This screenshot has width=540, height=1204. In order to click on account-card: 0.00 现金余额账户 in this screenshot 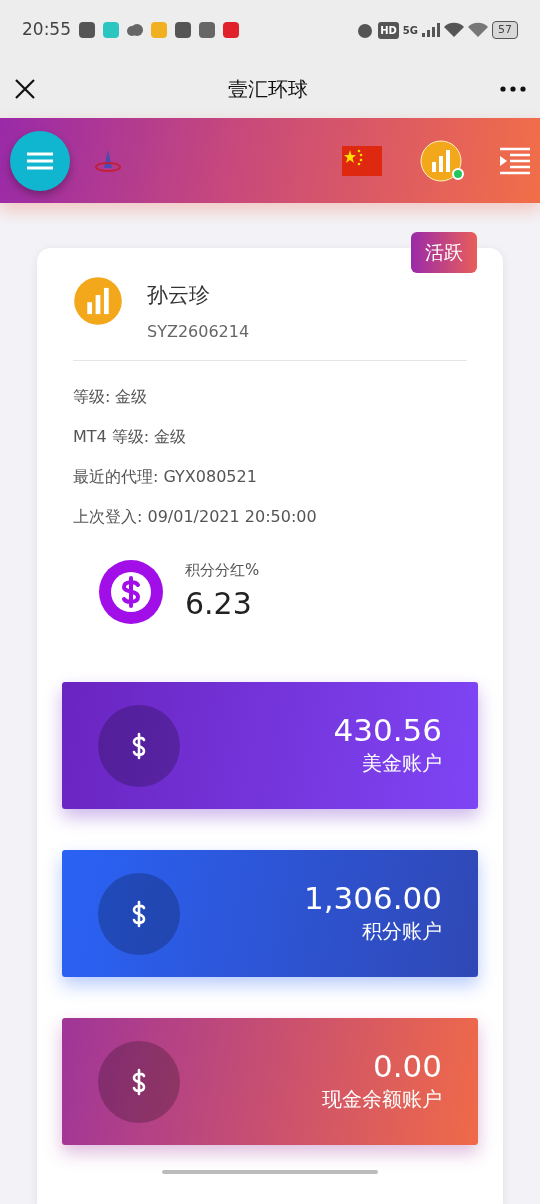, I will do `click(270, 1081)`.